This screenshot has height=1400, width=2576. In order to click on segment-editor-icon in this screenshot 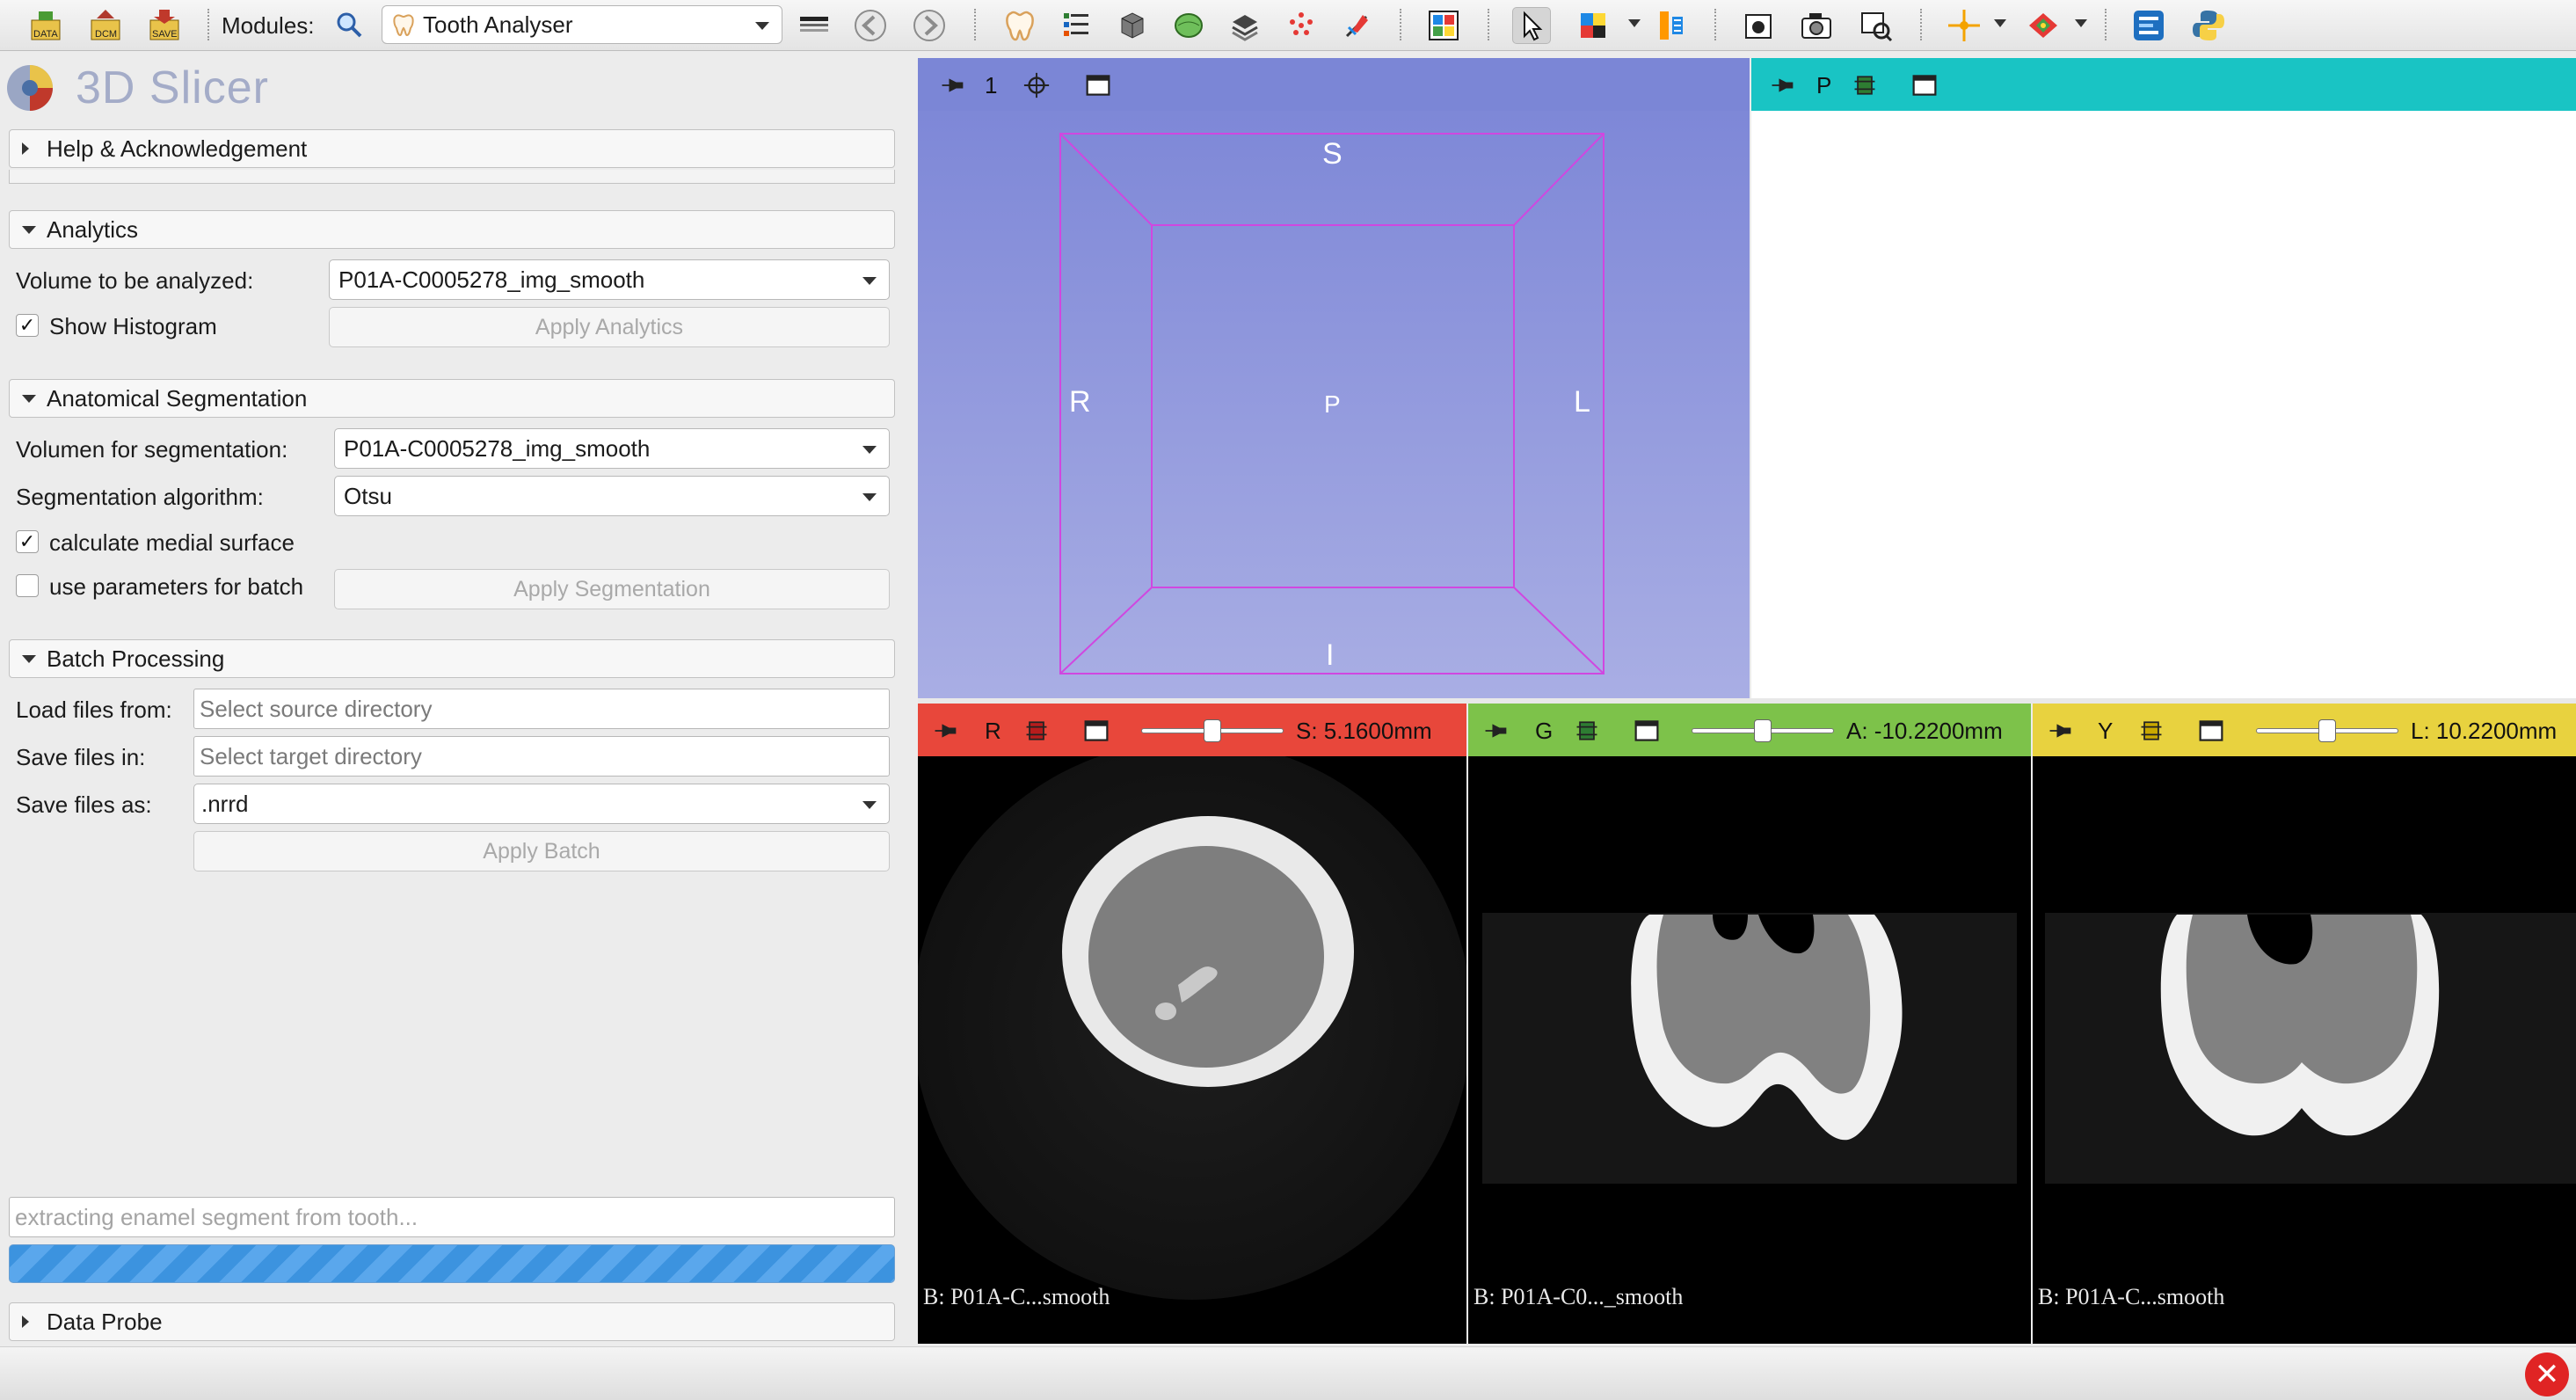, I will do `click(1245, 26)`.